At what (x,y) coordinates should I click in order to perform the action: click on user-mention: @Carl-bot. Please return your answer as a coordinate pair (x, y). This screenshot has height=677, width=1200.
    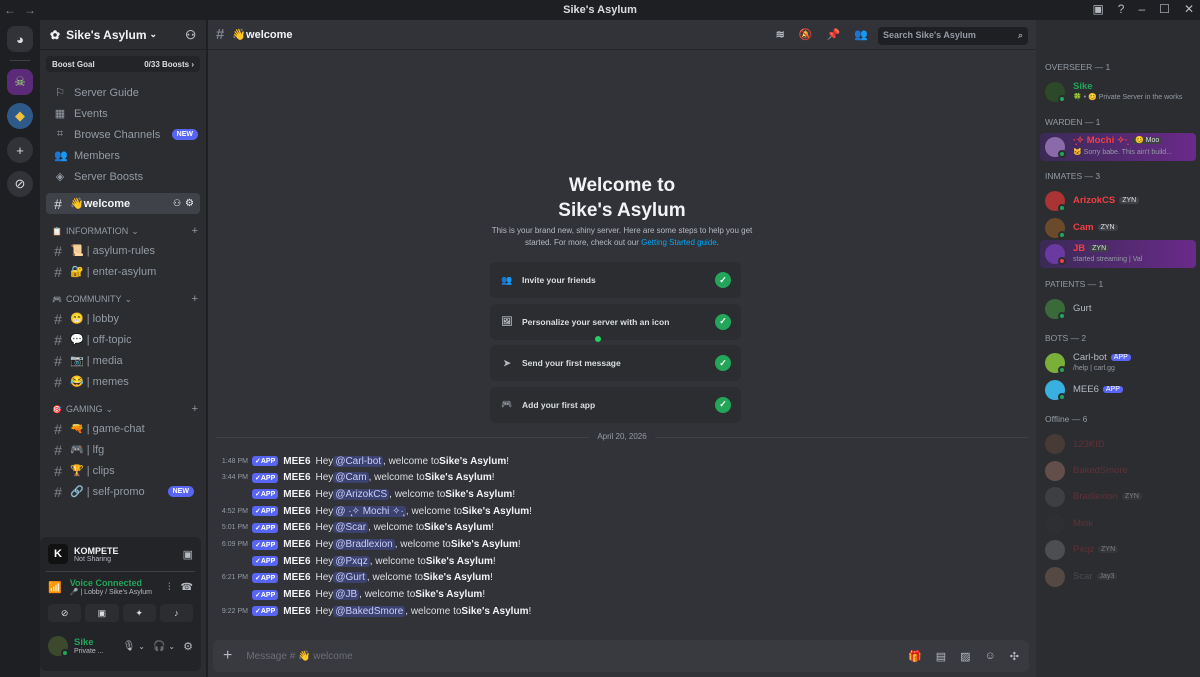
    Looking at the image, I should click on (358, 461).